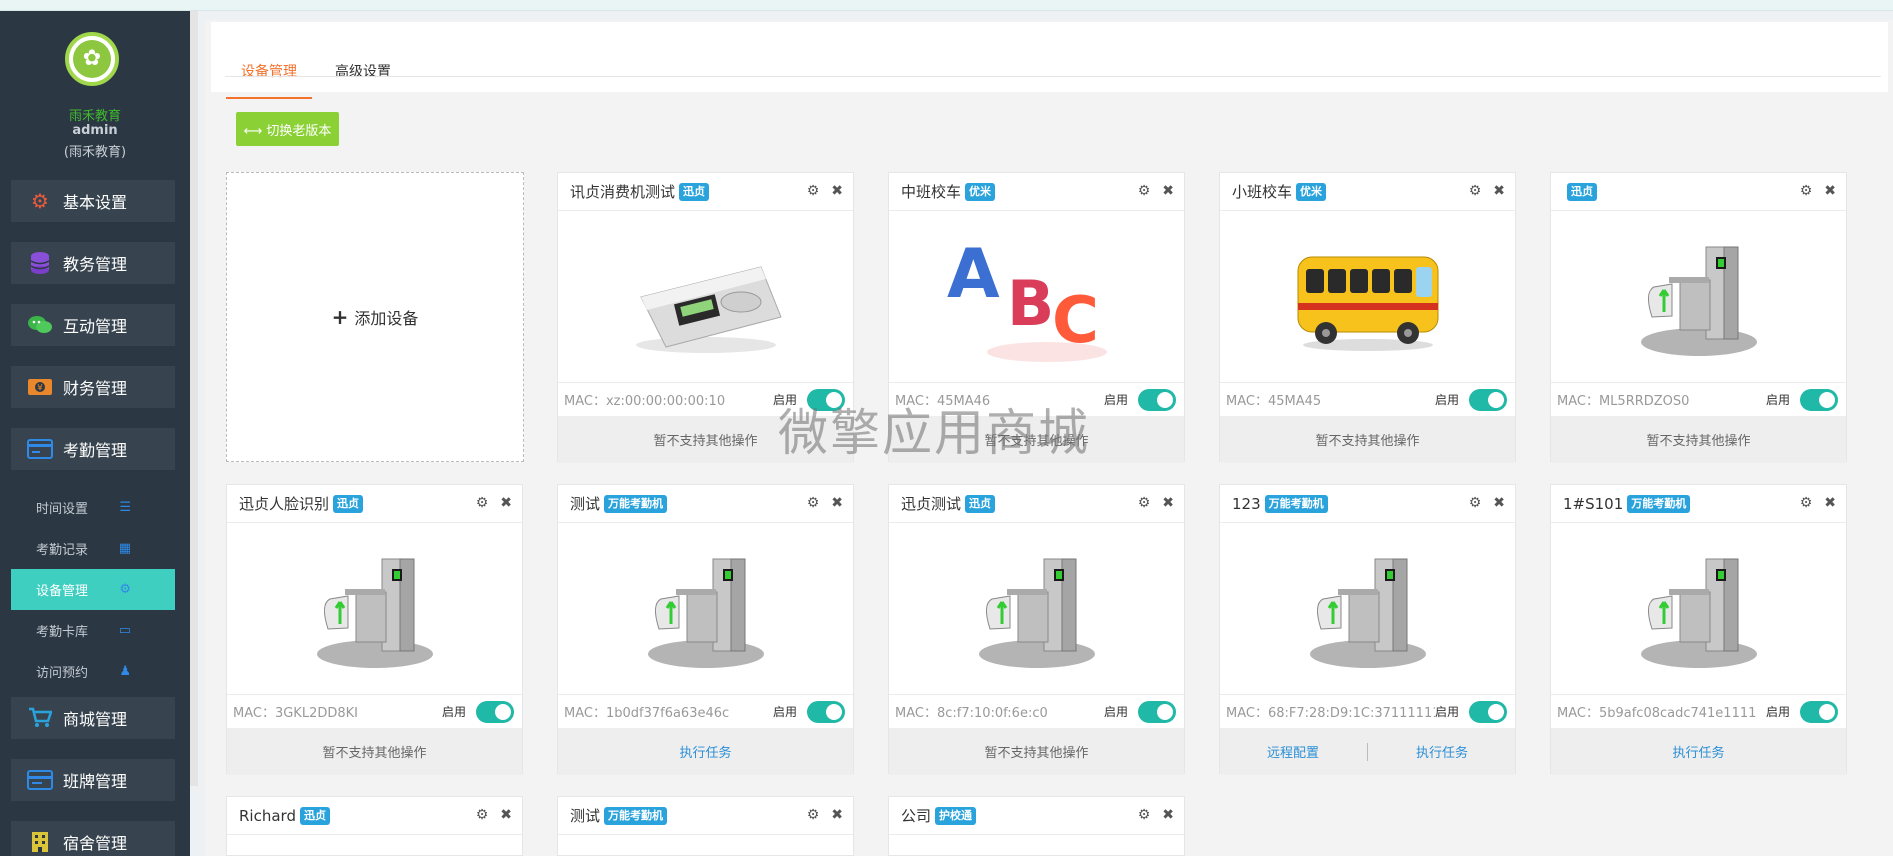 The width and height of the screenshot is (1893, 856). I want to click on device-type-badge: 优米, so click(980, 191).